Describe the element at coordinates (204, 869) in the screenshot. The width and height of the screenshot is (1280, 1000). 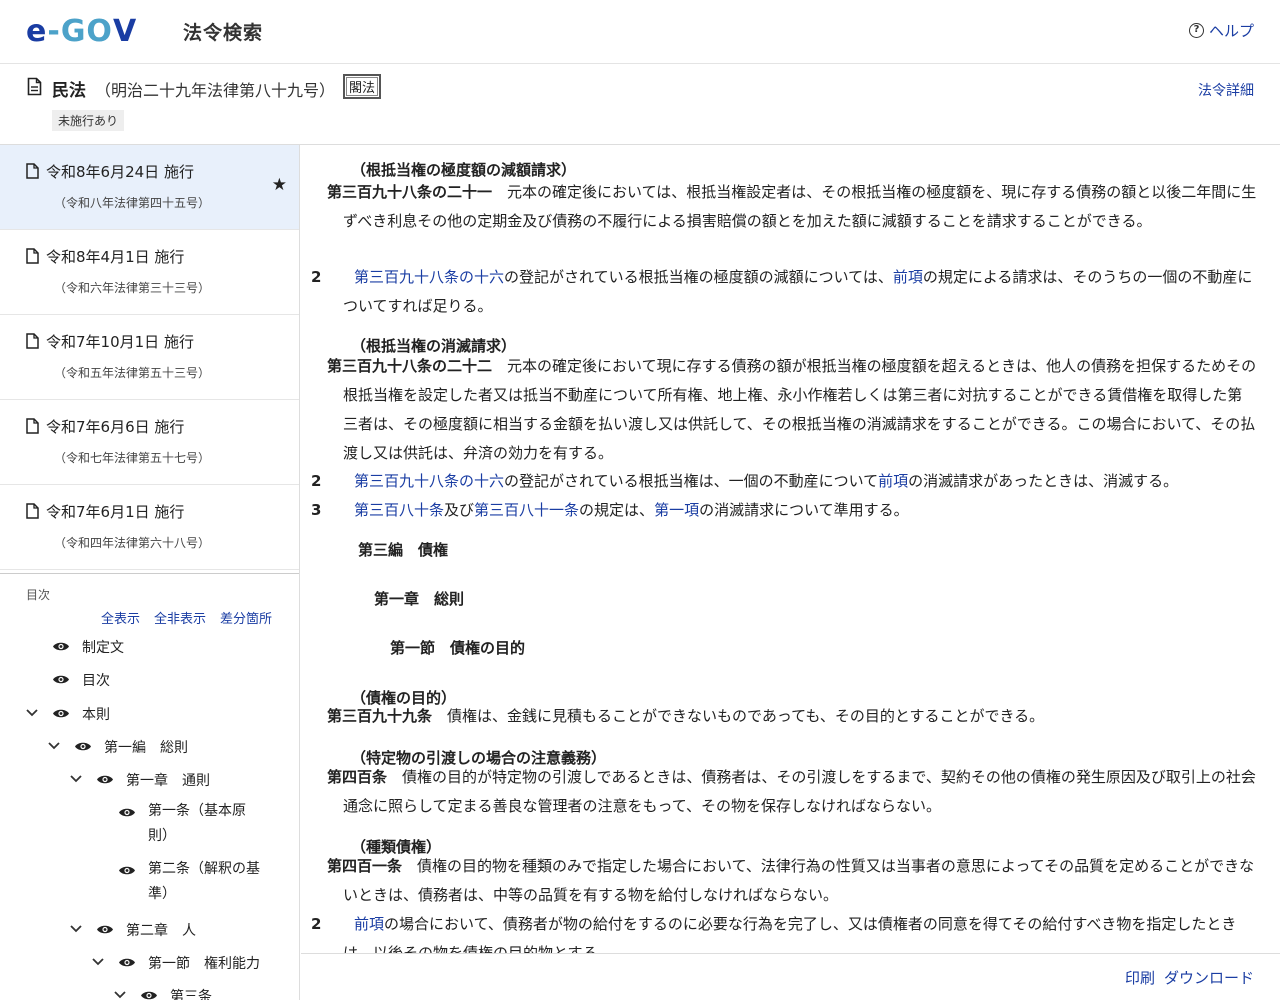
I see `toc-item-label-line: 第二条（解釈の基` at that location.